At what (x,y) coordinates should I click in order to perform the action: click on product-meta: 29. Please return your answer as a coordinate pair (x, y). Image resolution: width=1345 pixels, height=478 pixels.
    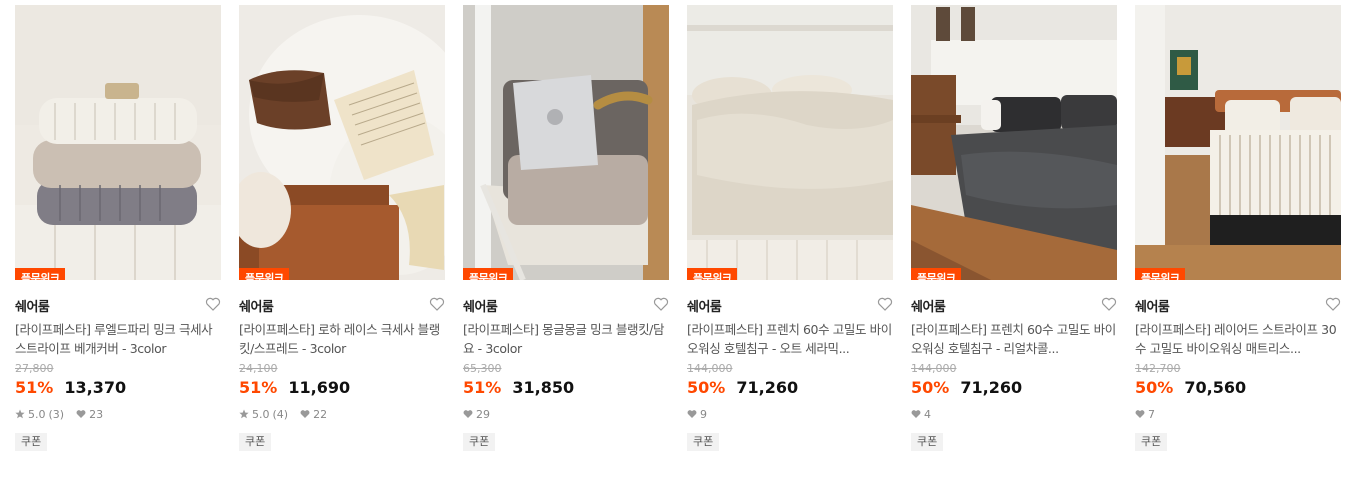
    Looking at the image, I should click on (566, 414).